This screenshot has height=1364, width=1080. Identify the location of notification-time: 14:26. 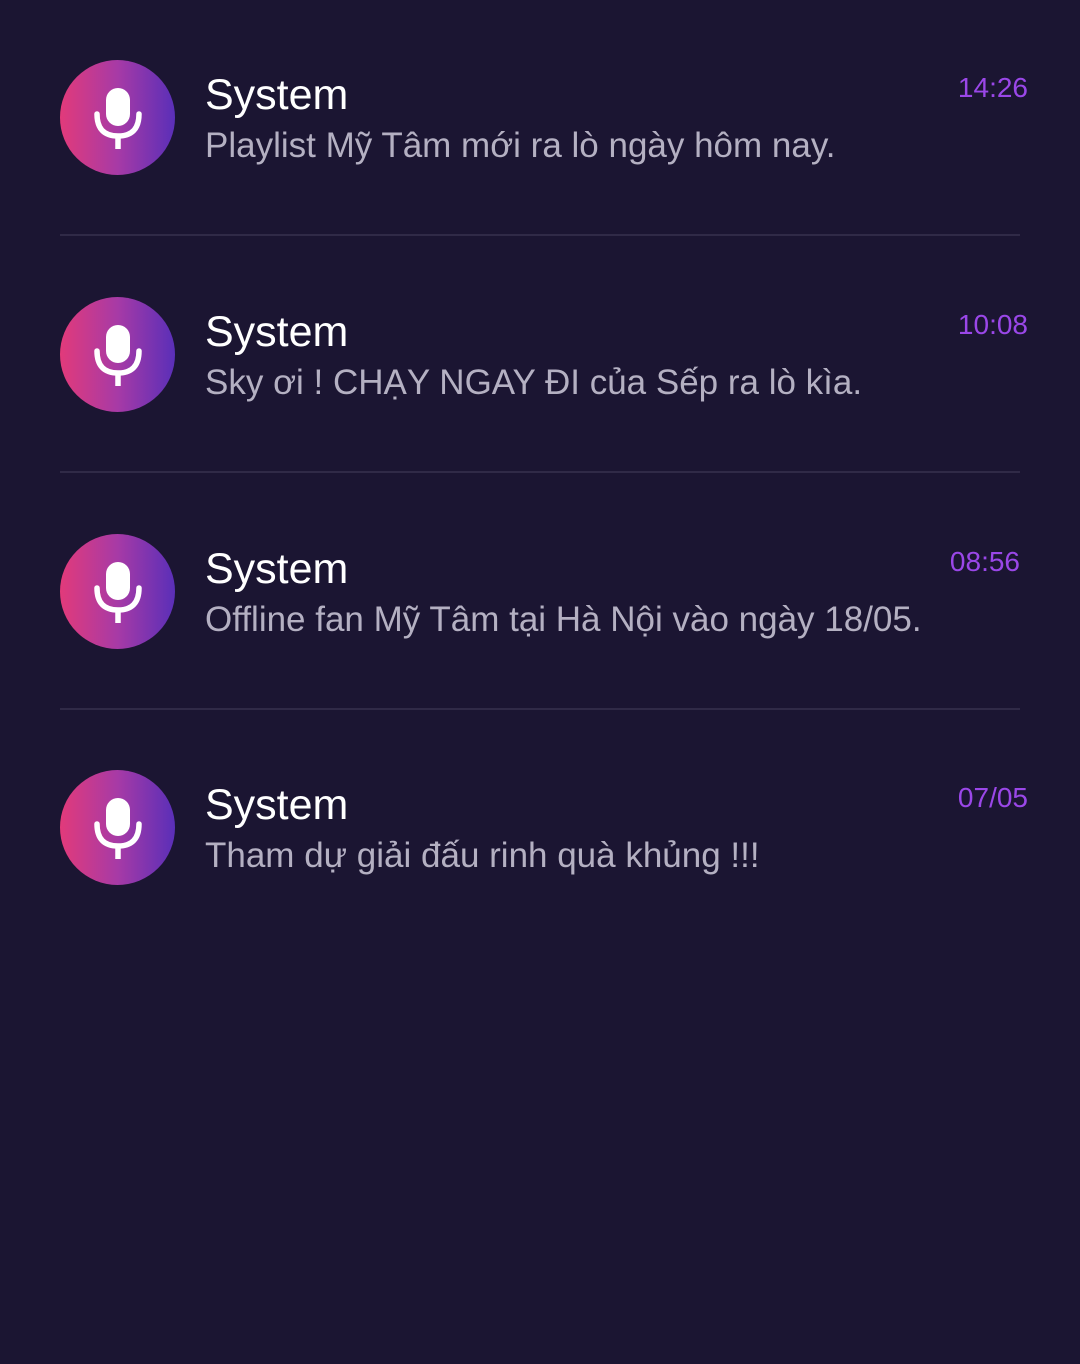
(992, 87).